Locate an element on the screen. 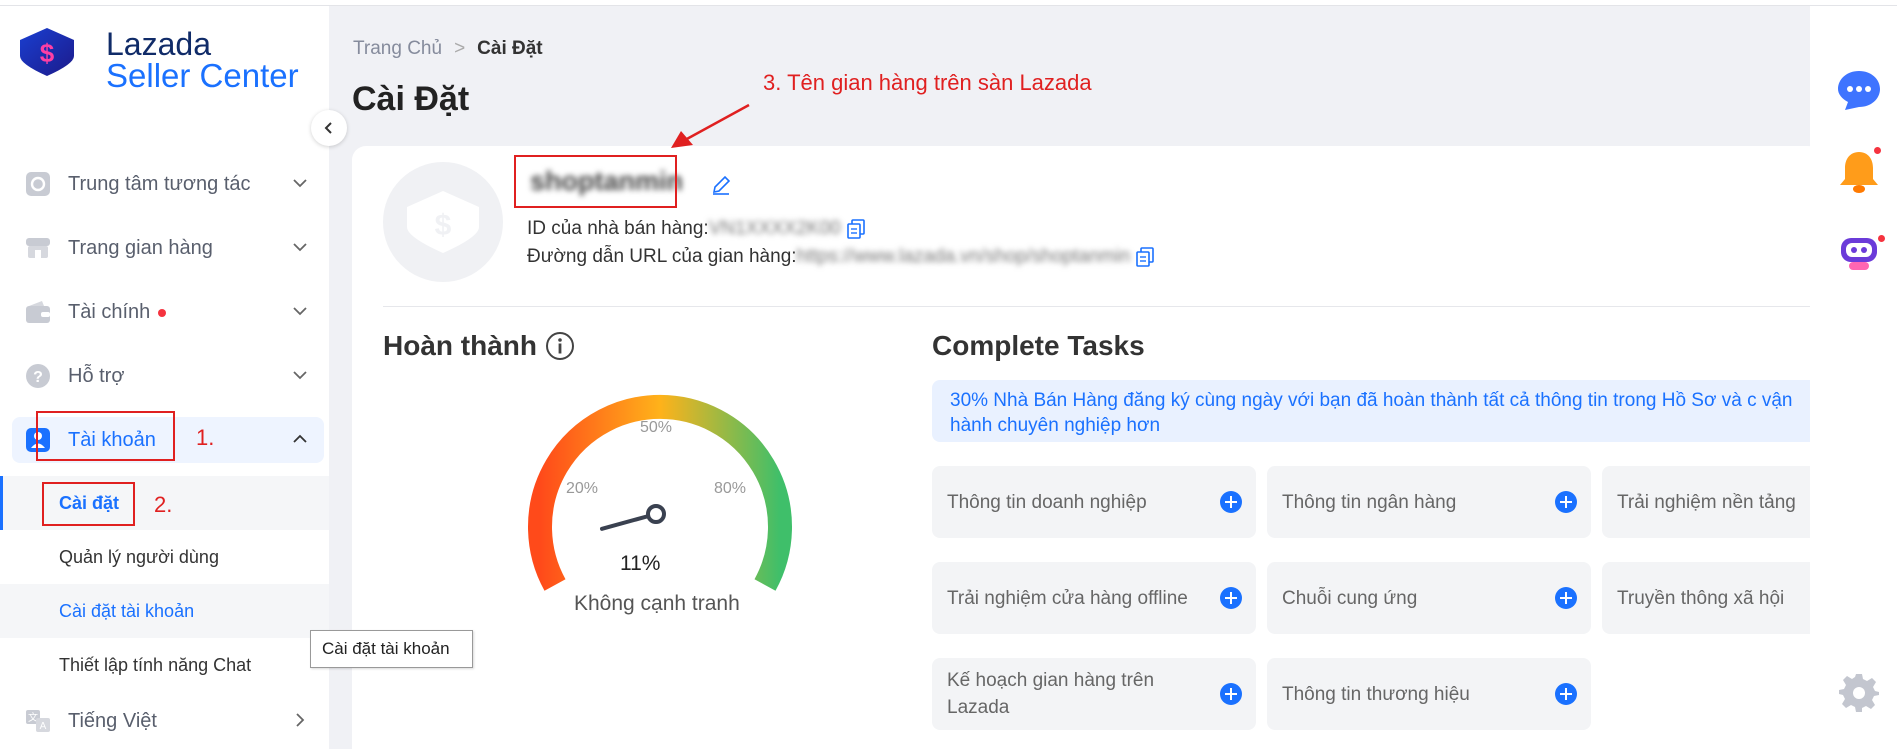 This screenshot has height=749, width=1897. wallet-icon is located at coordinates (38, 312).